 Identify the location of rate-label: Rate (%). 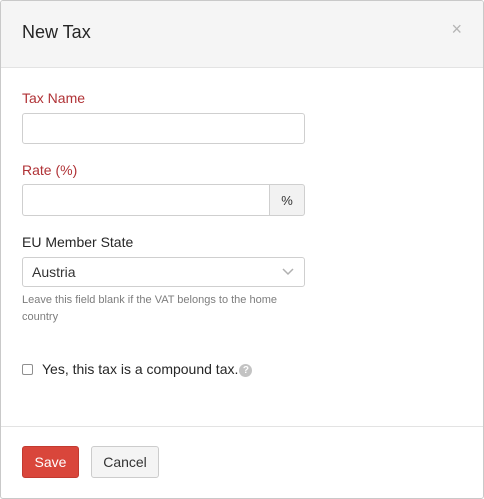
(50, 170).